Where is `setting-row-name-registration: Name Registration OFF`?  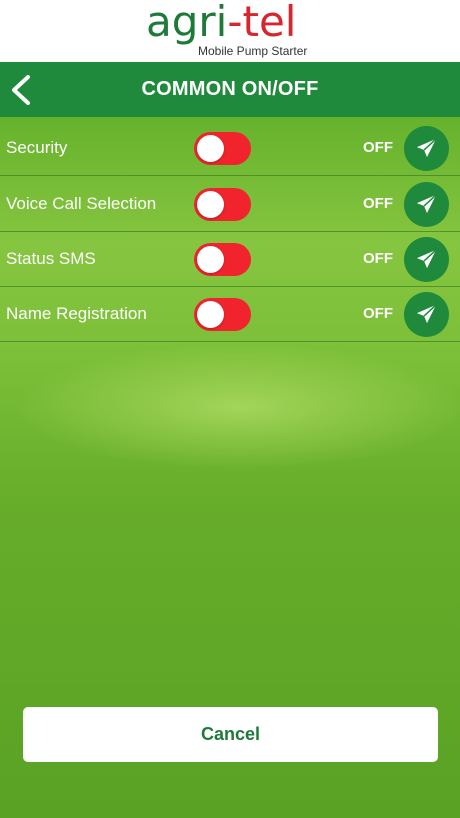
setting-row-name-registration: Name Registration OFF is located at coordinates (230, 314).